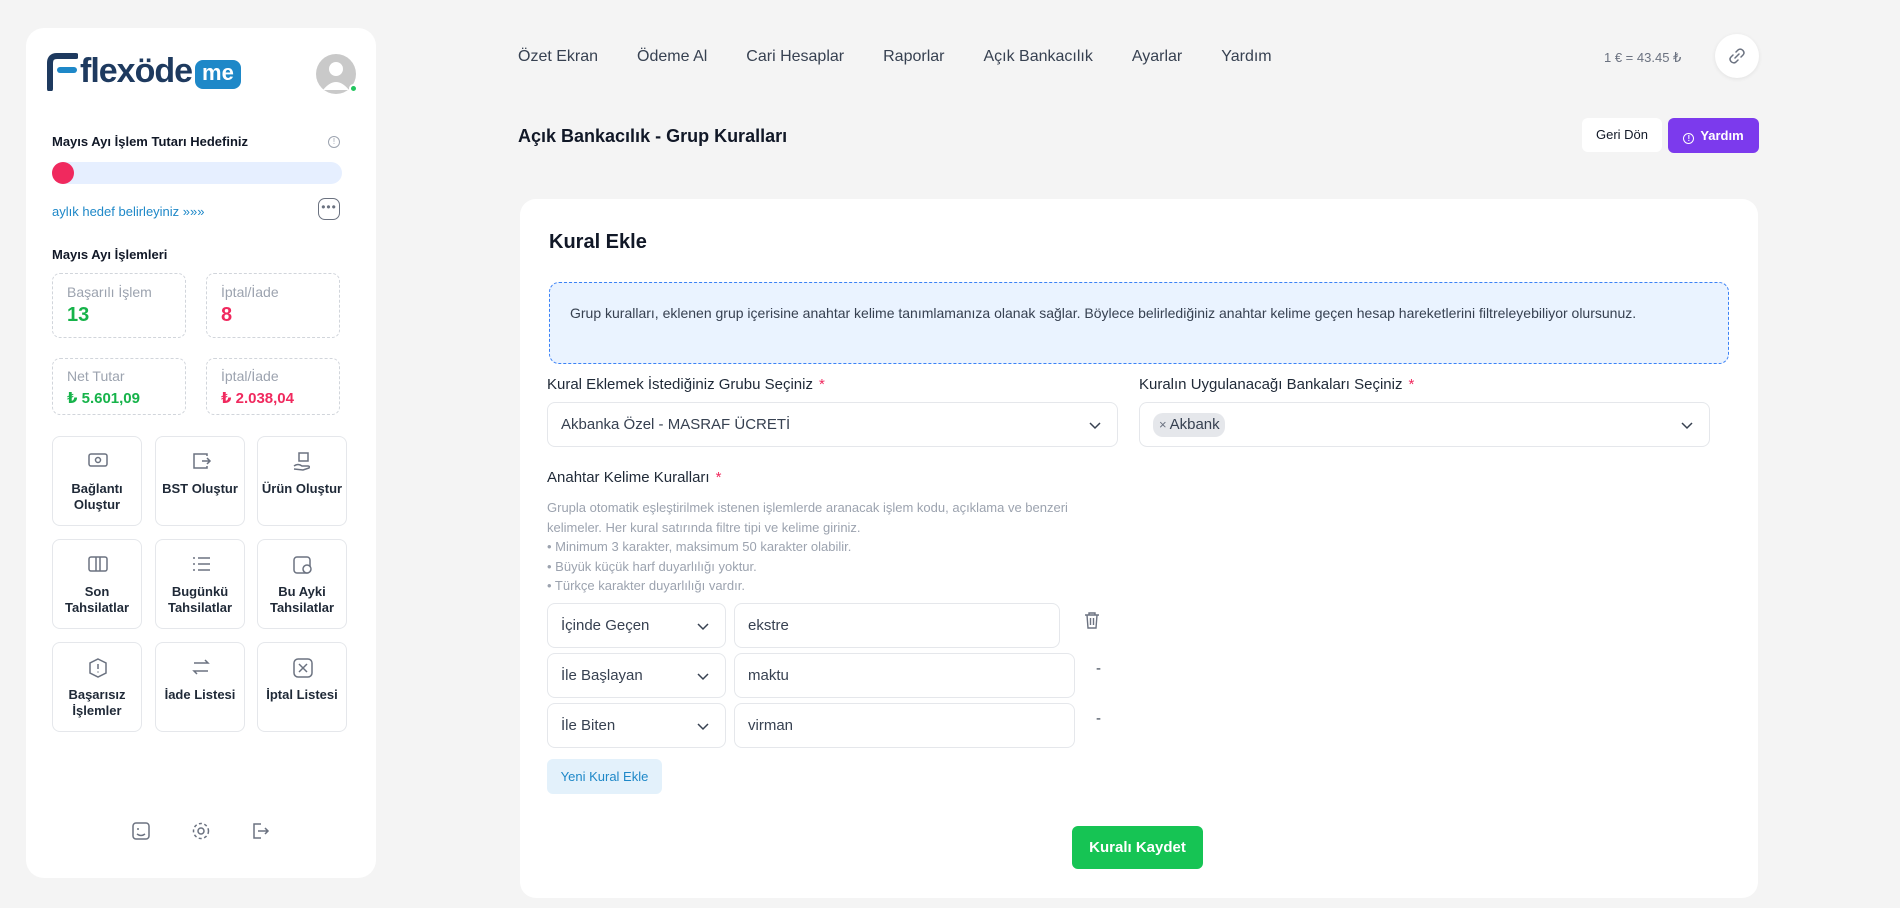 Image resolution: width=1900 pixels, height=908 pixels. What do you see at coordinates (273, 305) in the screenshot?
I see `stat-cancel-count: İptal/İade 8` at bounding box center [273, 305].